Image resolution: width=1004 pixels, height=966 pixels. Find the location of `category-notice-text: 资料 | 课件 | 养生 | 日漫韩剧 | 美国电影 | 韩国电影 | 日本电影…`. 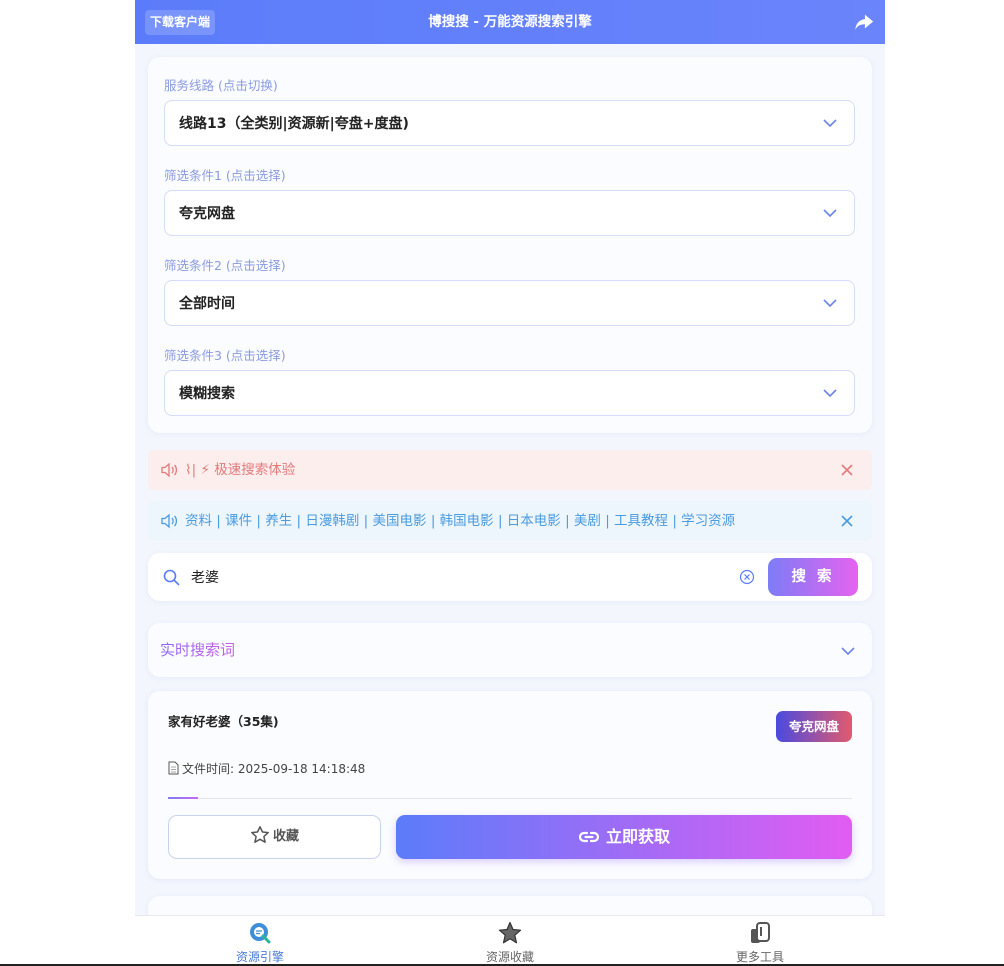

category-notice-text: 资料 | 课件 | 养生 | 日漫韩剧 | 美国电影 | 韩国电影 | 日本电影… is located at coordinates (460, 521).